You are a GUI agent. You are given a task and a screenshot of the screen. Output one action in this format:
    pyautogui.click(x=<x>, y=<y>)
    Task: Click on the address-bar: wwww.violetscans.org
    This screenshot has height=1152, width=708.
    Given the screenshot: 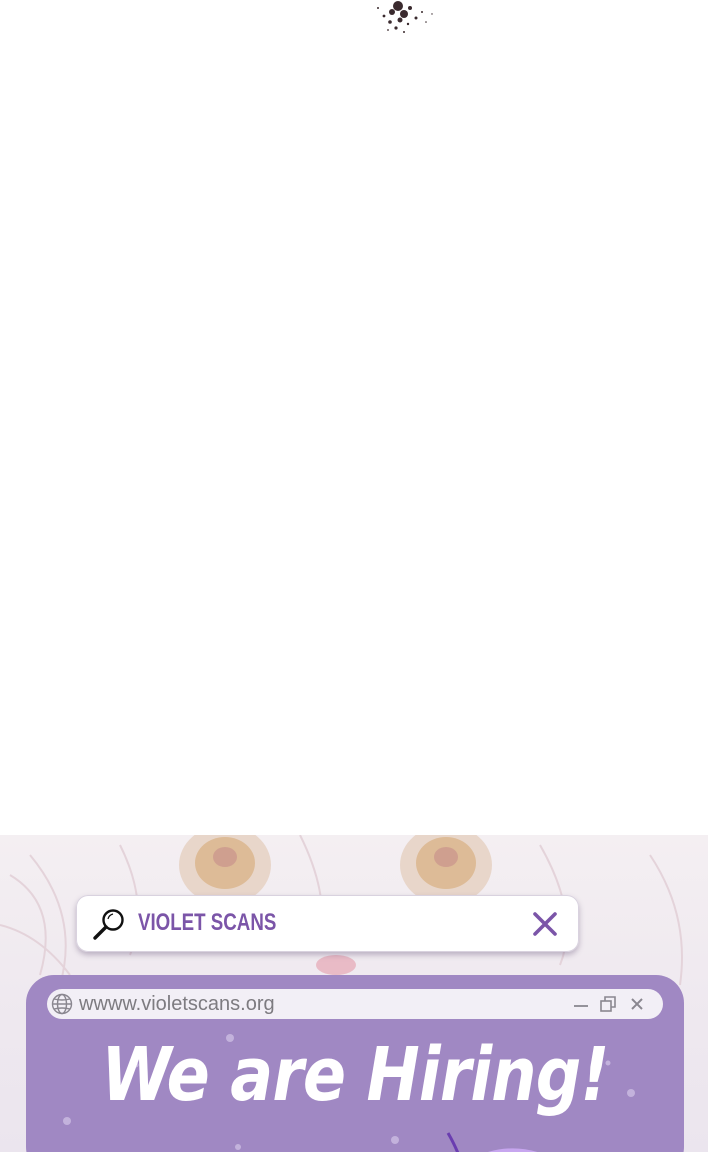 What is the action you would take?
    pyautogui.click(x=355, y=1004)
    